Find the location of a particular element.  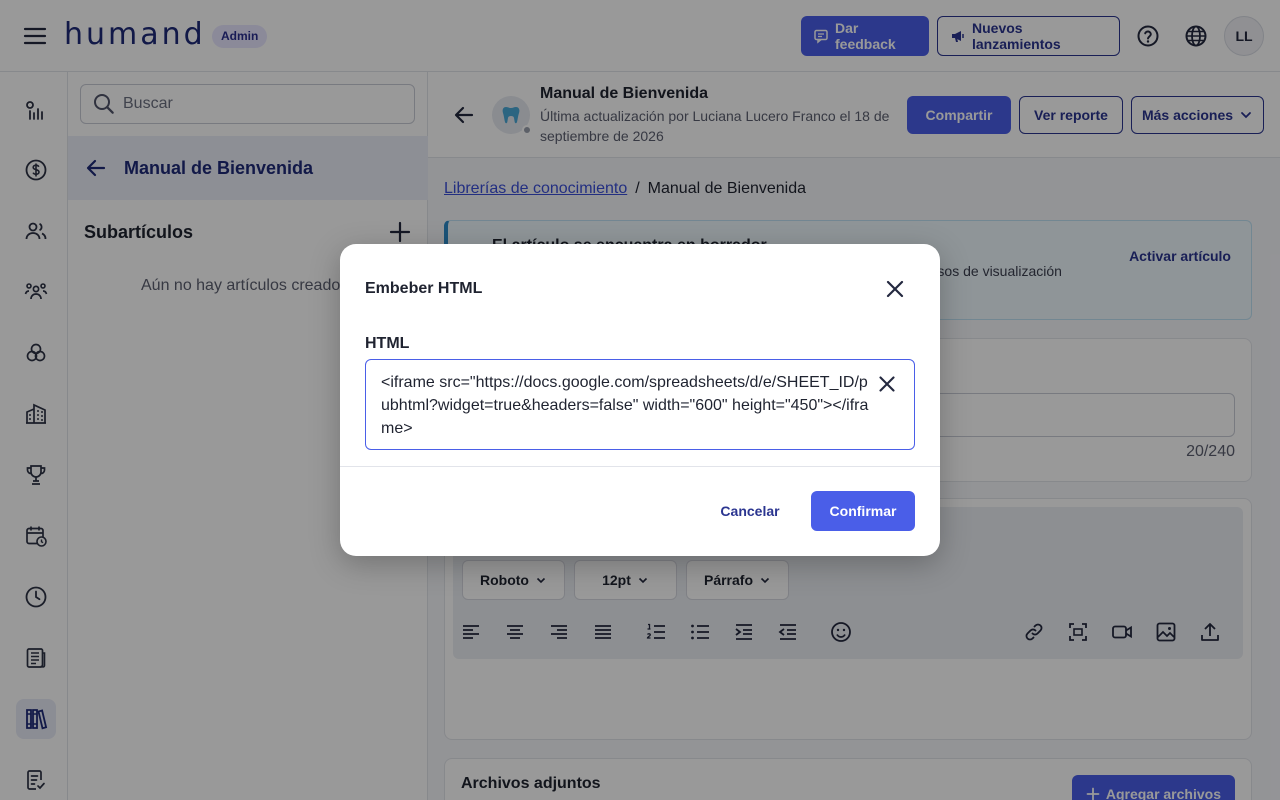

clear-field-icon is located at coordinates (887, 384).